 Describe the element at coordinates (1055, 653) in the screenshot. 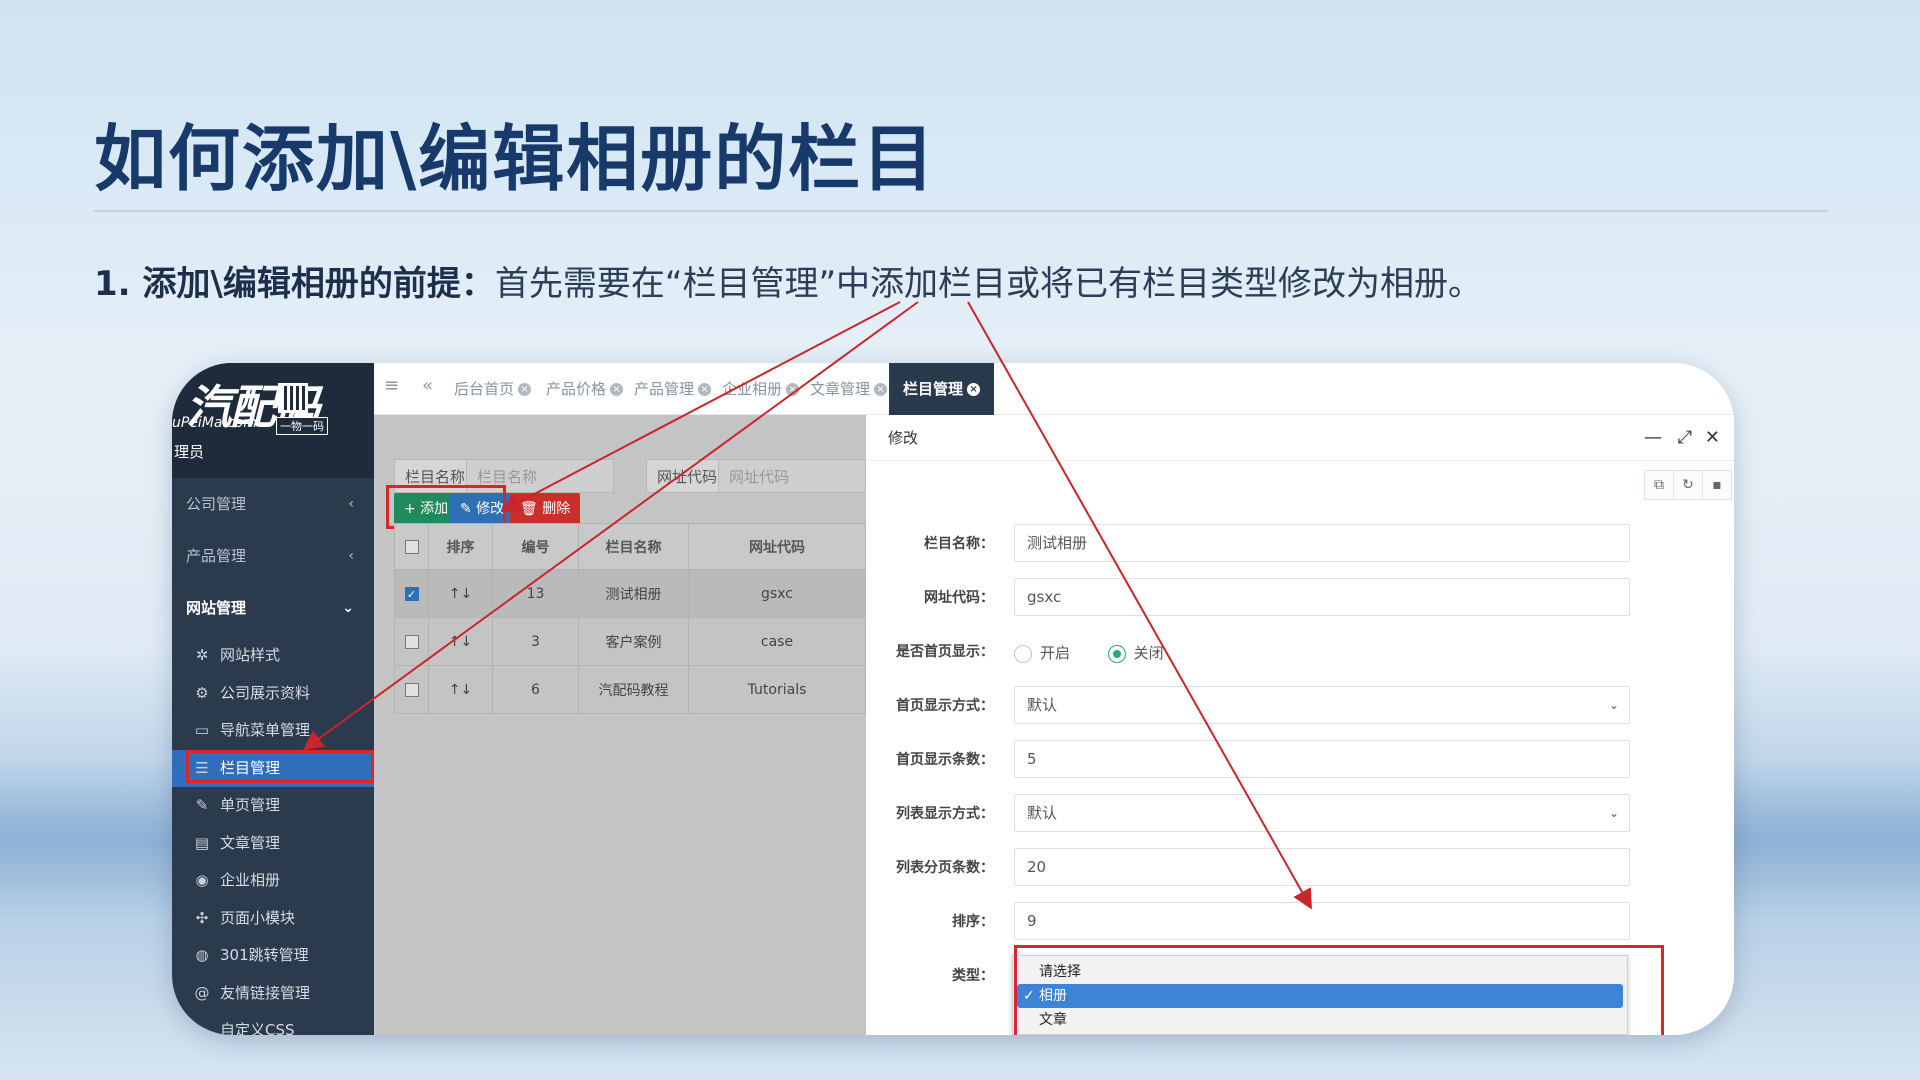

I see `radio-label: 开启` at that location.